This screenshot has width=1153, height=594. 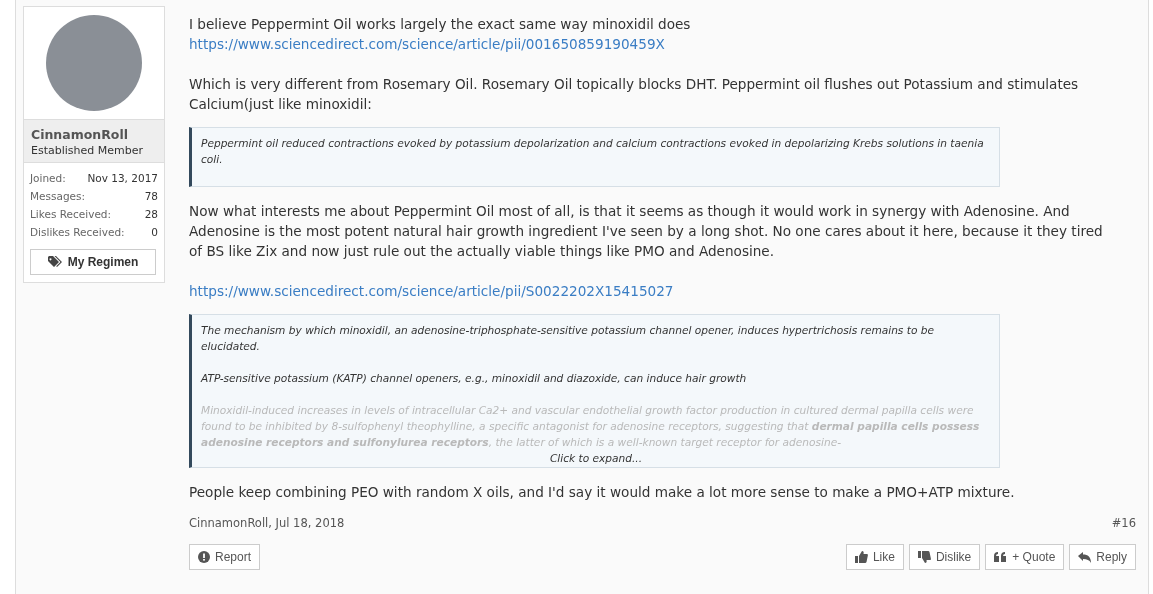 I want to click on stat-label: Likes Received:, so click(x=71, y=214).